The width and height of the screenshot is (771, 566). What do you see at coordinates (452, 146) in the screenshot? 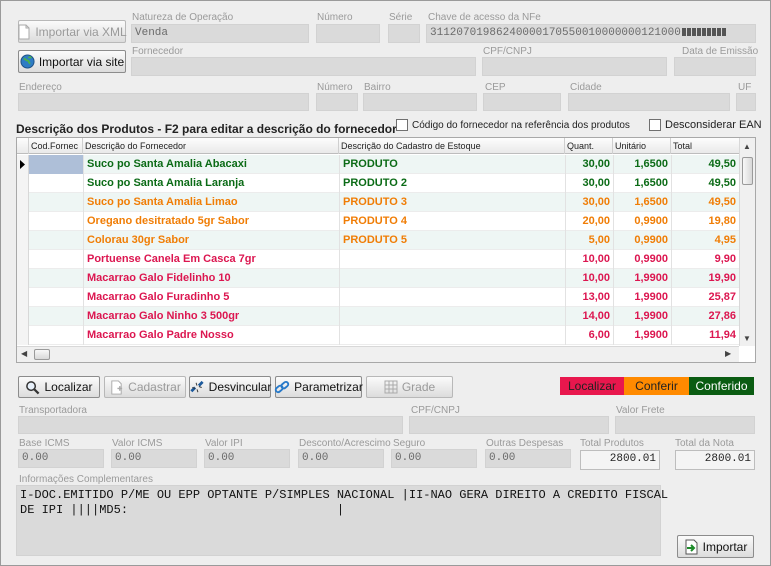
I see `header-desc-estoque: Descrição do Cadastro de Estoque` at bounding box center [452, 146].